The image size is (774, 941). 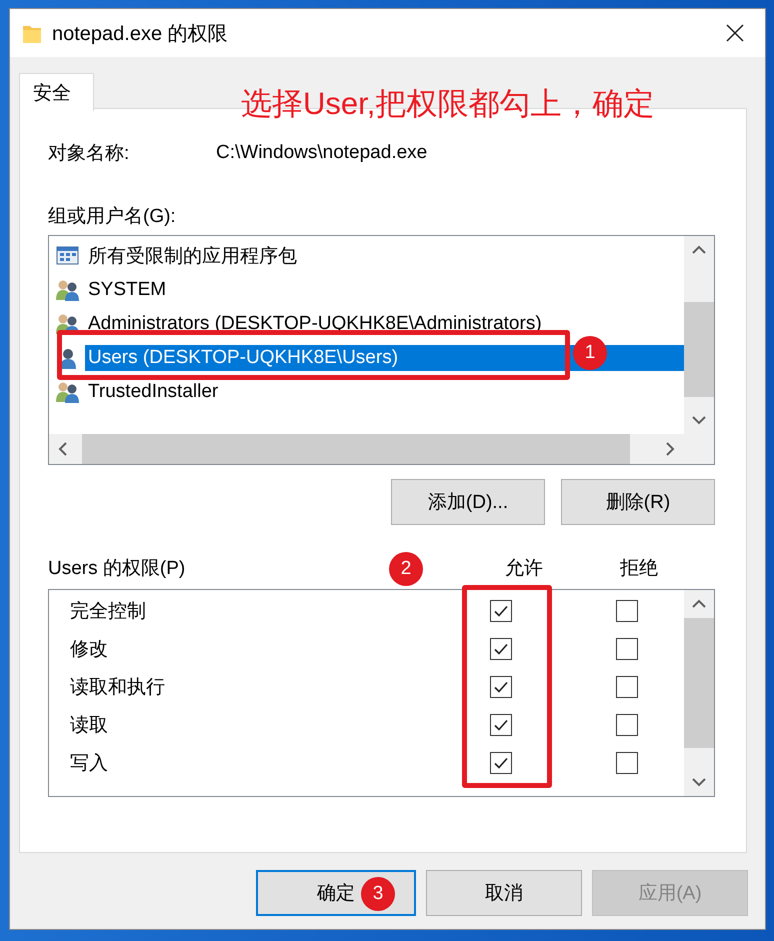 I want to click on column-header: 允许, so click(x=524, y=569).